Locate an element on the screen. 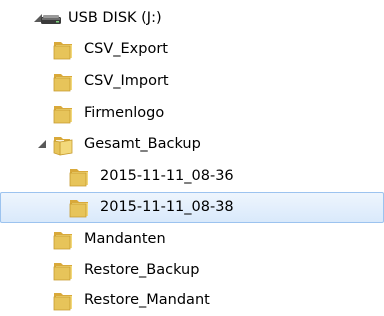 The width and height of the screenshot is (384, 316). folder-label: Mandanten is located at coordinates (125, 239).